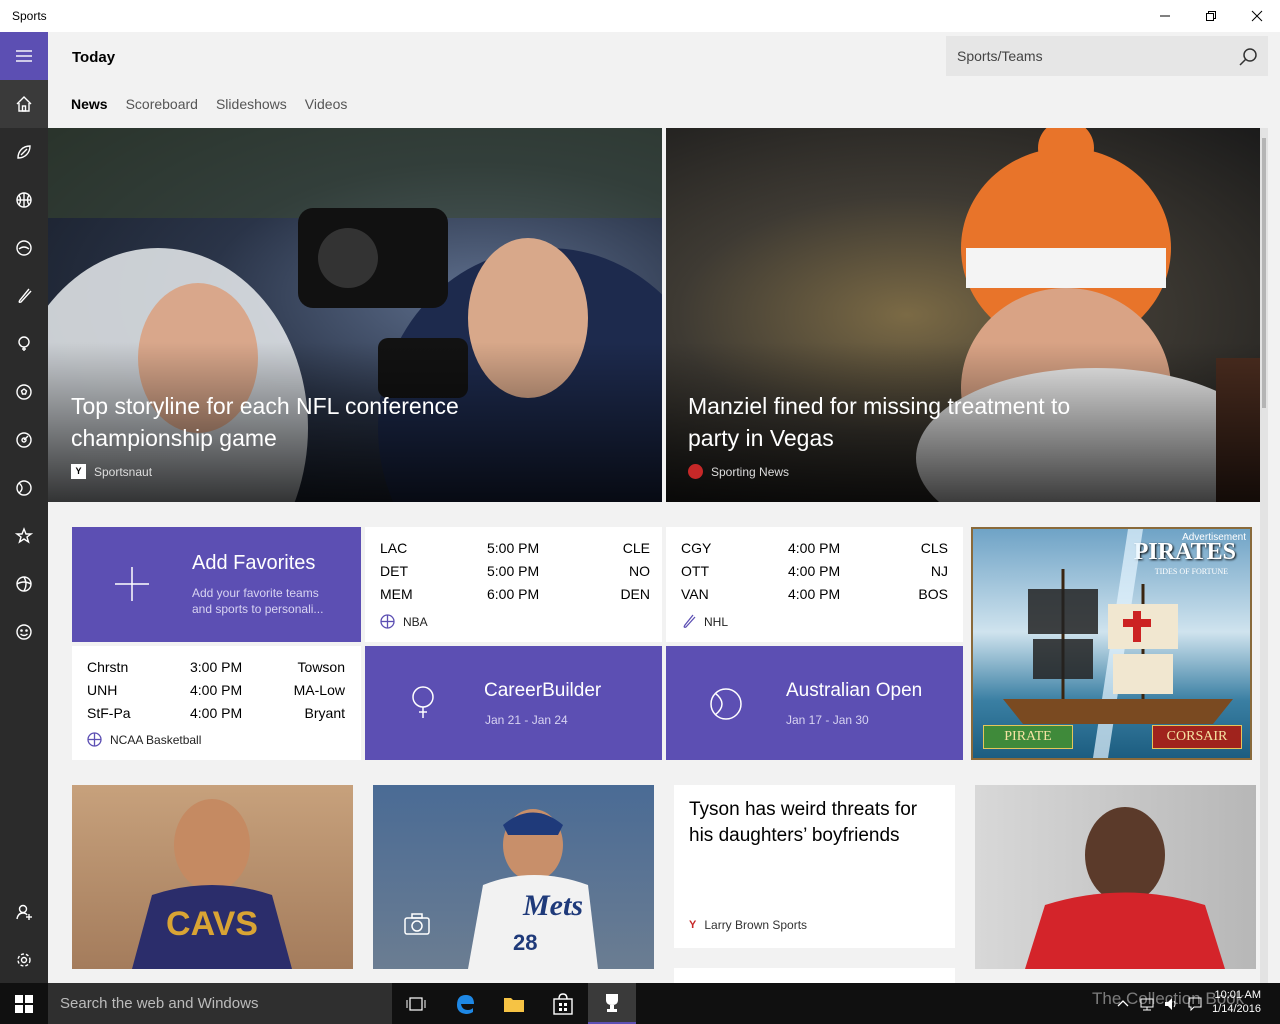 Image resolution: width=1280 pixels, height=1024 pixels. I want to click on hamburger-menu-button, so click(24, 56).